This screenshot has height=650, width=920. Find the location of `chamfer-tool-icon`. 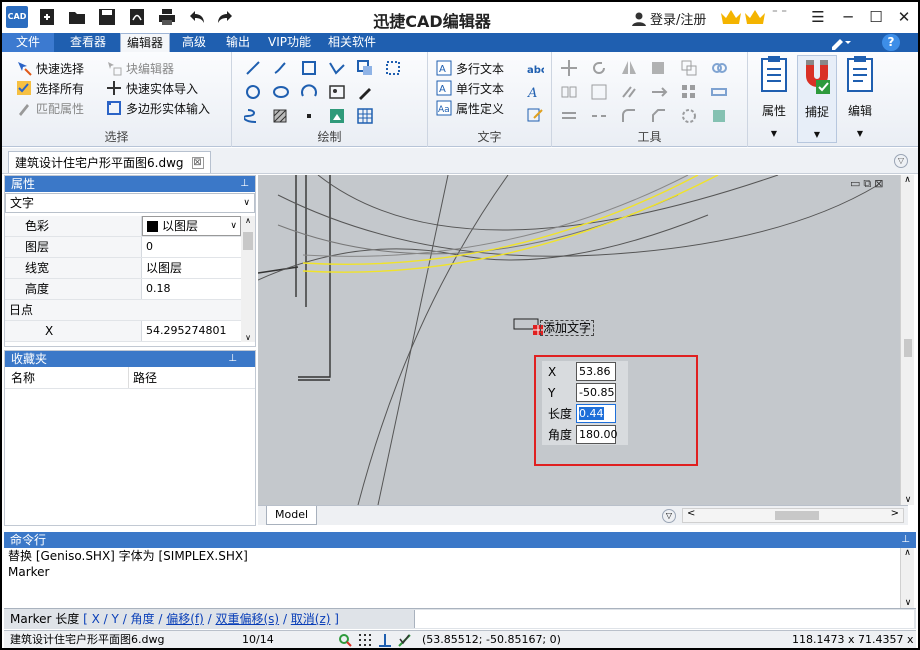

chamfer-tool-icon is located at coordinates (659, 116).